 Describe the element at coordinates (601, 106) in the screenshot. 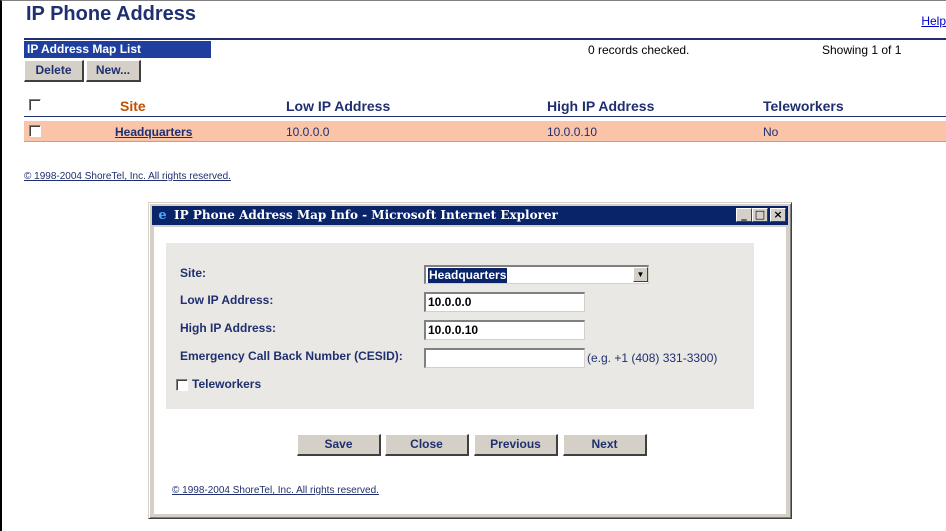

I see `column-header-high-ip: High IP Address` at that location.